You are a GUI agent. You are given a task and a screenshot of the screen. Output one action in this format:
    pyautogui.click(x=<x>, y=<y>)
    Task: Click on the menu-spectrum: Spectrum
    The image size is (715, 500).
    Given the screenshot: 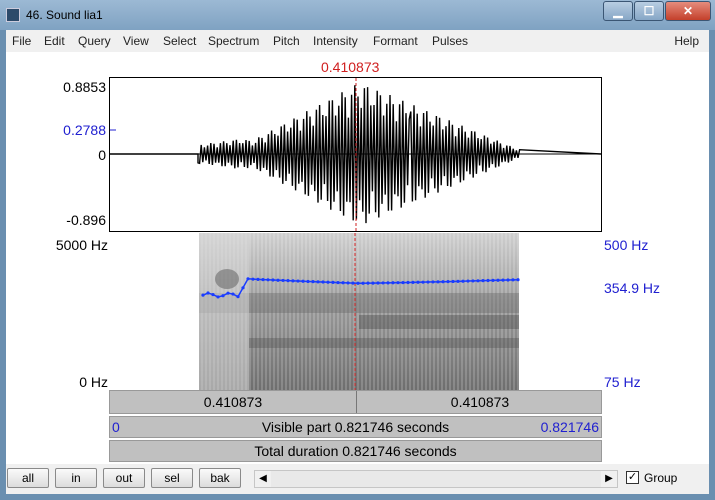 What is the action you would take?
    pyautogui.click(x=233, y=41)
    